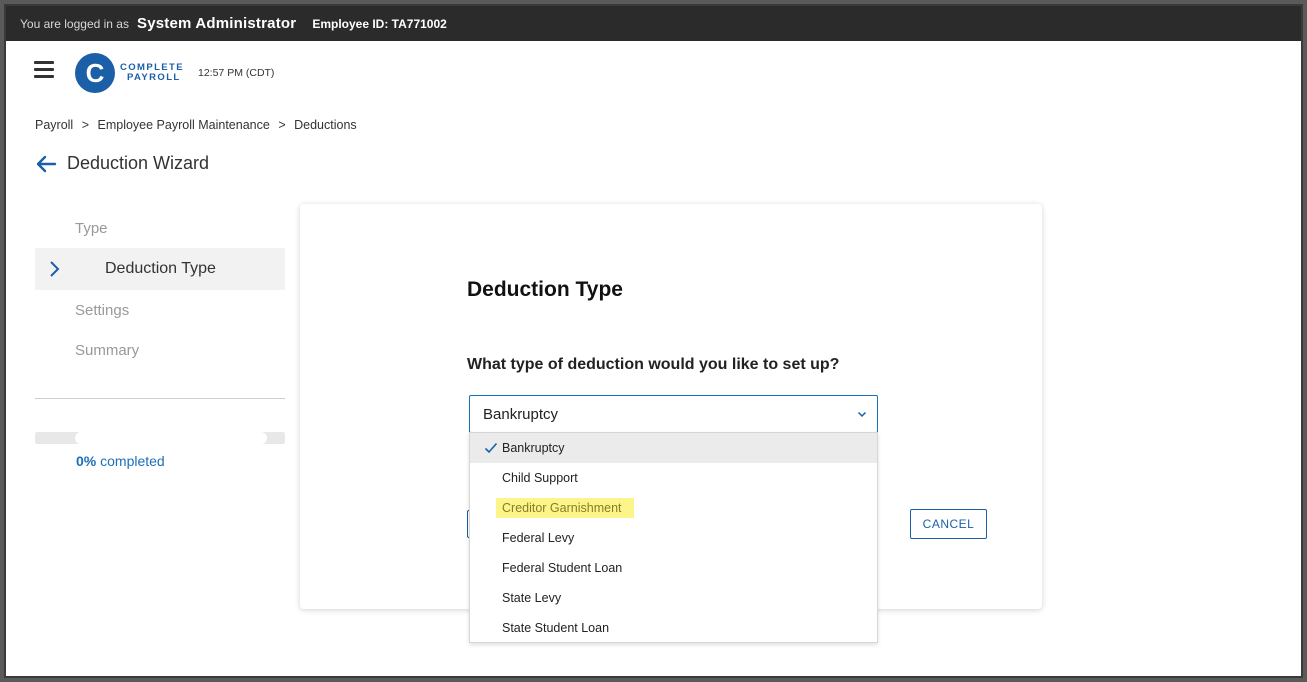 This screenshot has width=1307, height=682. What do you see at coordinates (862, 414) in the screenshot?
I see `chevron-down-icon` at bounding box center [862, 414].